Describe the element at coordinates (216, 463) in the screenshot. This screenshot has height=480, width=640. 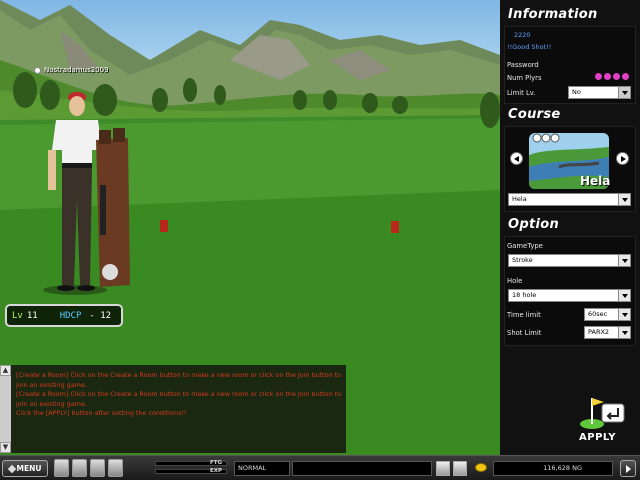
I see `ftg-label: FTG` at that location.